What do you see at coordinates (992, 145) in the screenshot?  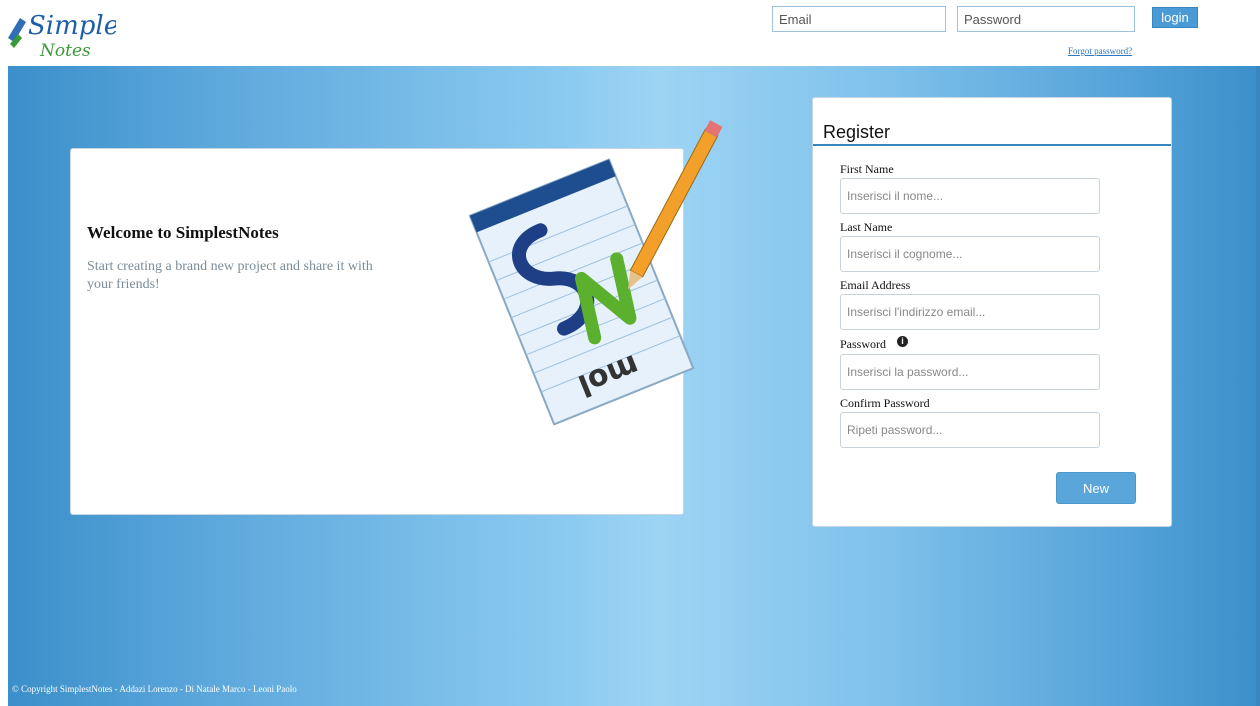 I see `register-divider` at bounding box center [992, 145].